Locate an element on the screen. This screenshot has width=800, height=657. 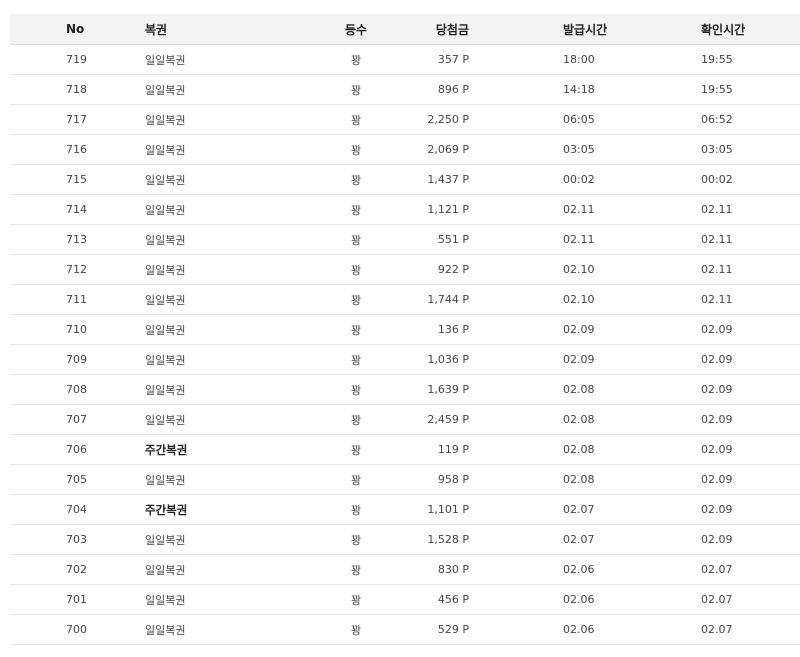
table-row: 702 일일복권 꽝 830 P 02.06 02.07 is located at coordinates (405, 569).